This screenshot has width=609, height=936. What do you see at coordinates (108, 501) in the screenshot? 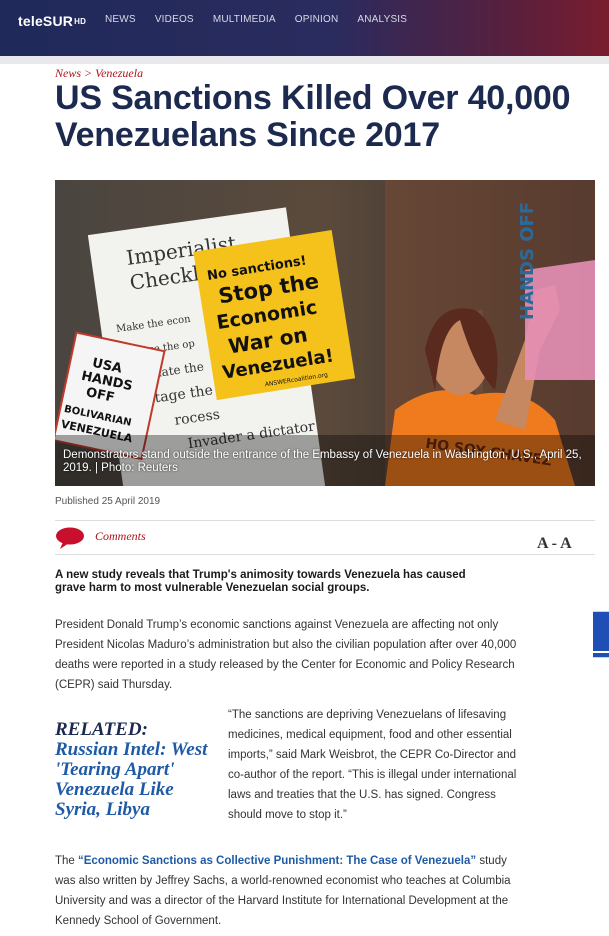
I see `published-date: Published 25 April 2019` at bounding box center [108, 501].